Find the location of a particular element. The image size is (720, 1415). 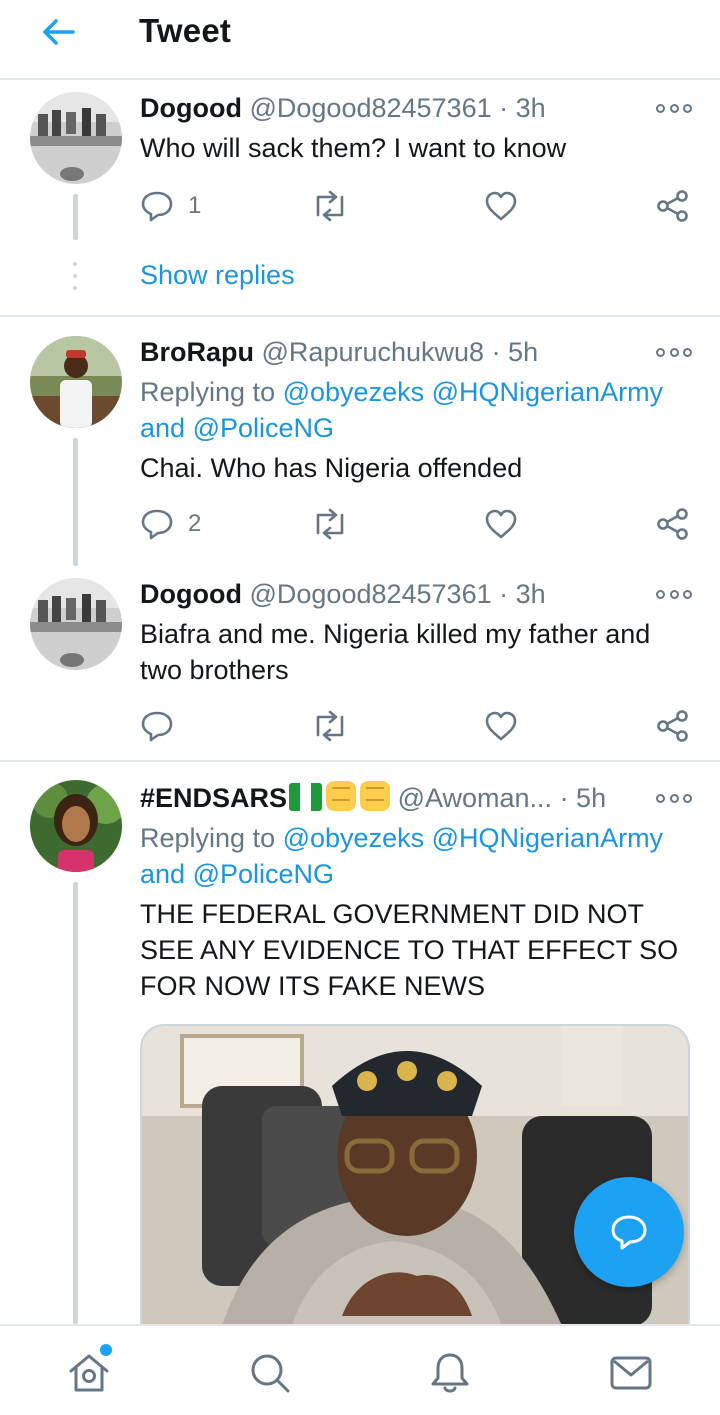

compose-reply-button is located at coordinates (629, 1232).